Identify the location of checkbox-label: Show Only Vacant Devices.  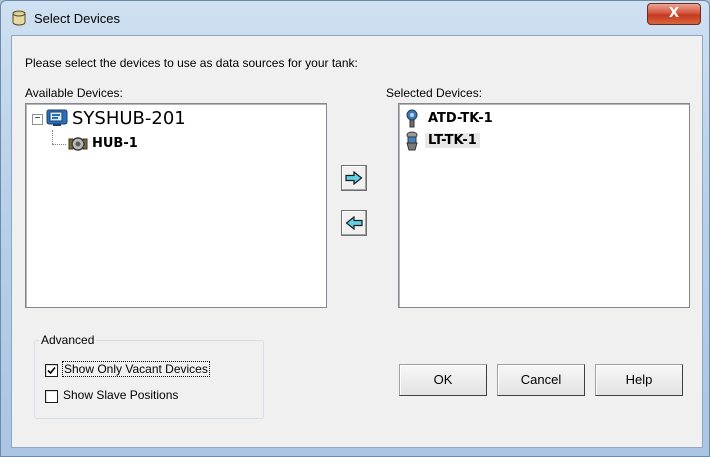
(136, 369).